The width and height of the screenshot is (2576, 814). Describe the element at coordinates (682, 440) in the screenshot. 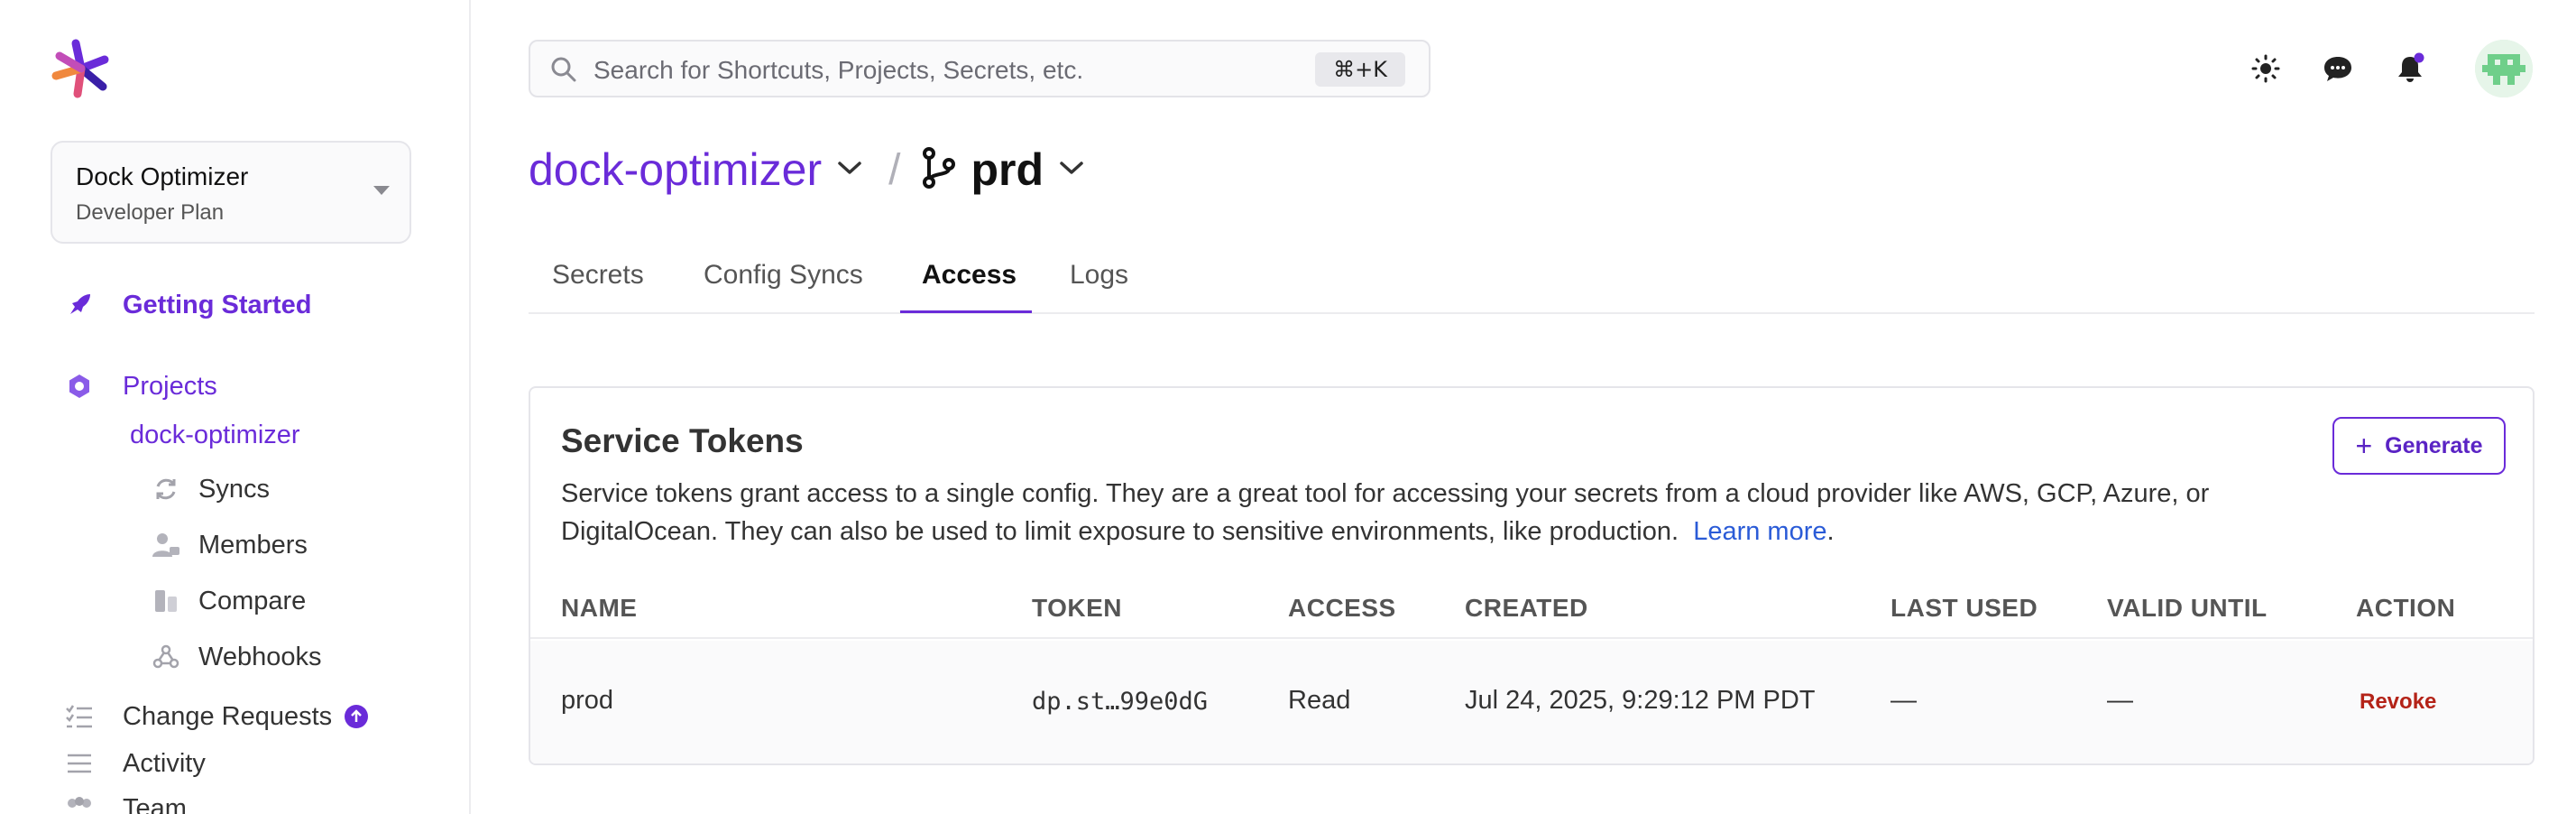

I see `card-title: Service Tokens` at that location.